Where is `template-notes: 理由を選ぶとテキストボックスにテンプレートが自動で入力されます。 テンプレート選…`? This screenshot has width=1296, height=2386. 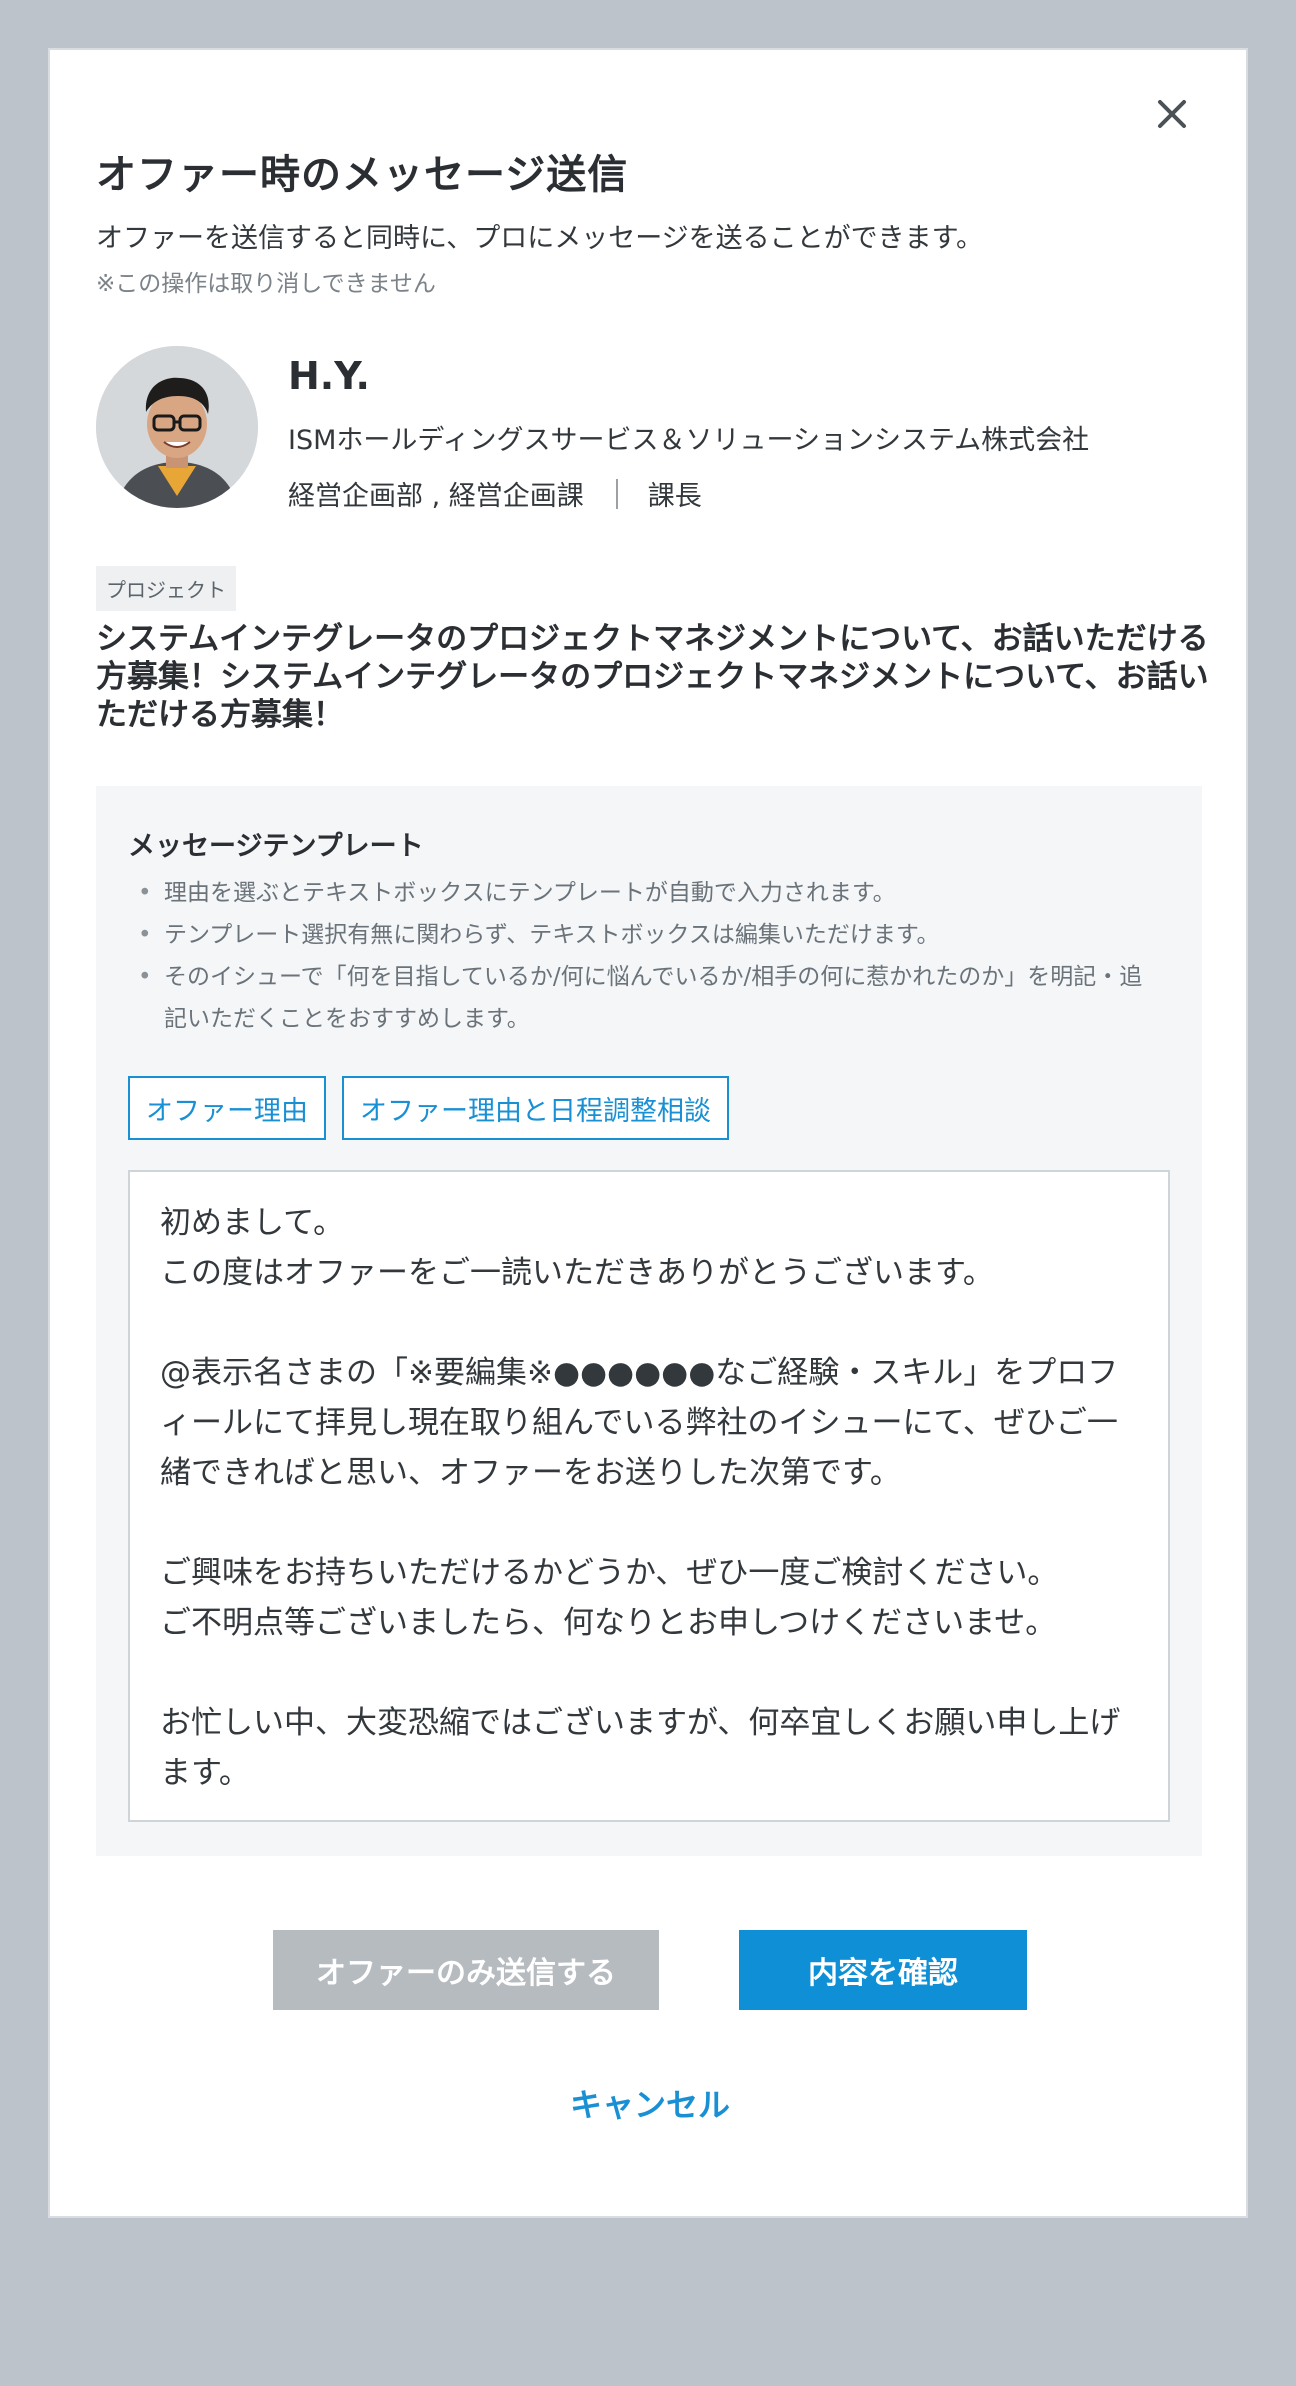
template-notes: 理由を選ぶとテキストボックスにテンプレートが自動で入力されます。 テンプレート選… is located at coordinates (643, 956).